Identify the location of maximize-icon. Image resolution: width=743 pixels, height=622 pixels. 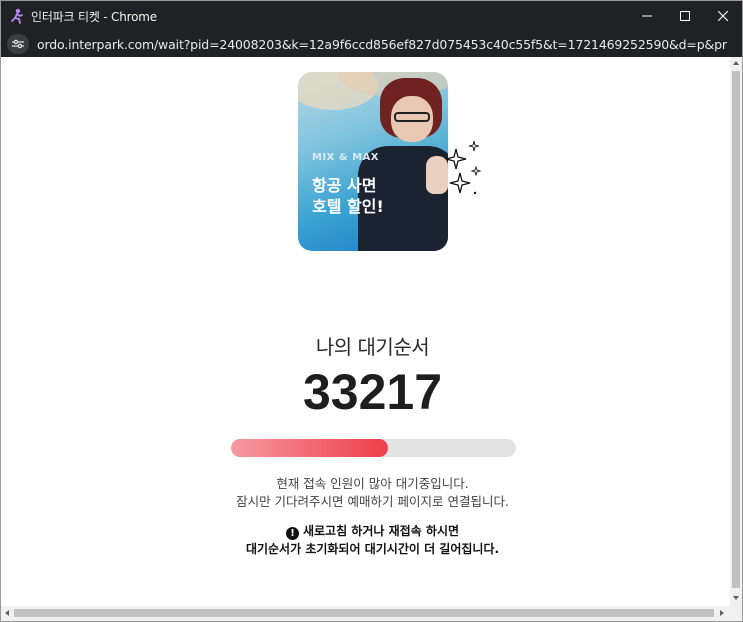
(685, 16).